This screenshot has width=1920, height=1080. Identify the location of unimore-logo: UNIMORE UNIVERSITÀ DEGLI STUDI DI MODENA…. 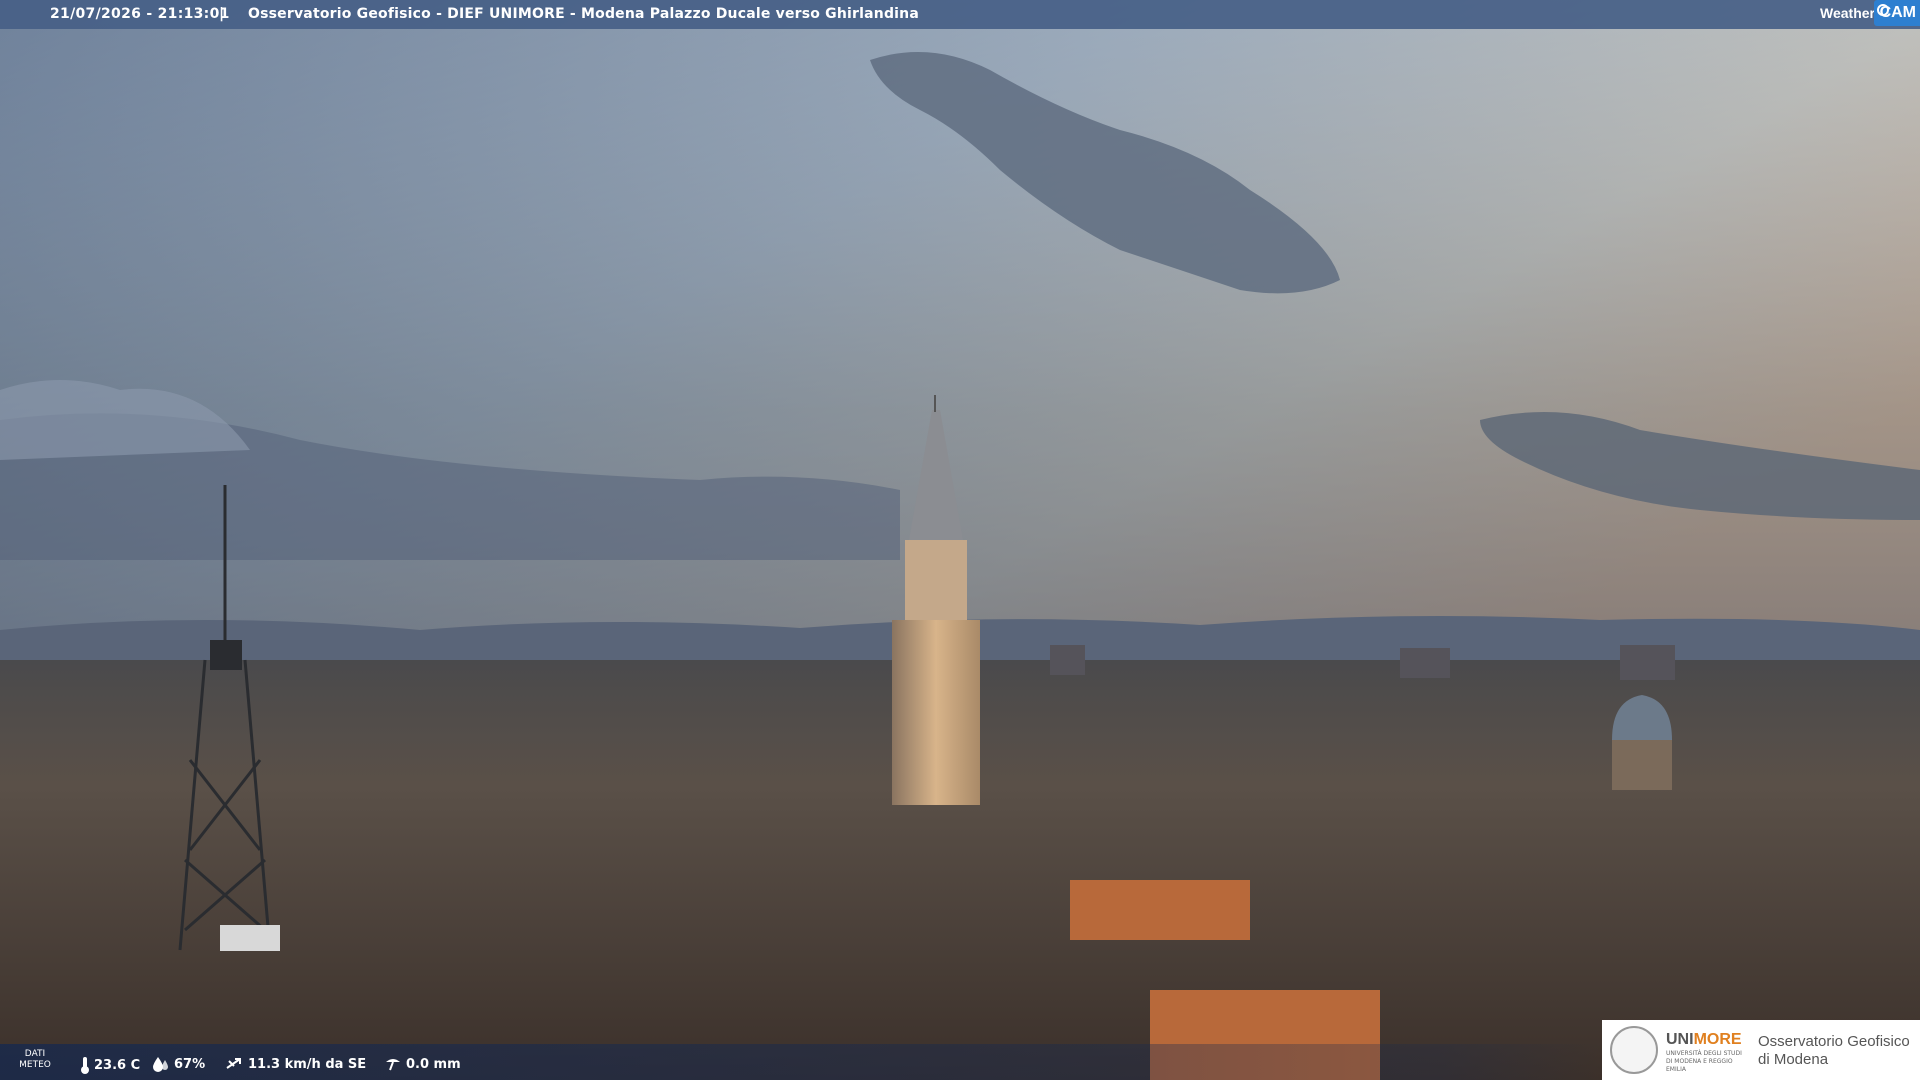
(1761, 1050).